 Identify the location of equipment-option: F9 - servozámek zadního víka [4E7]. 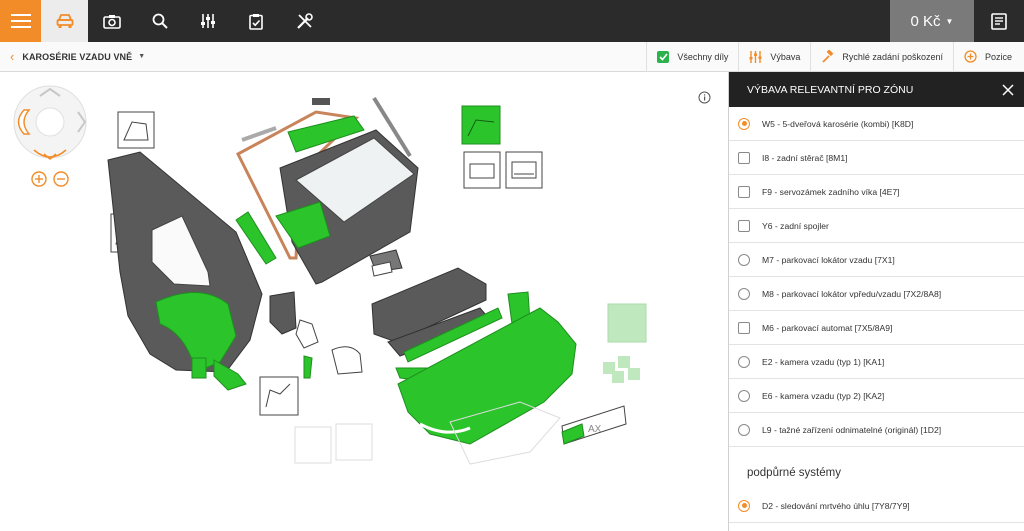
(876, 192).